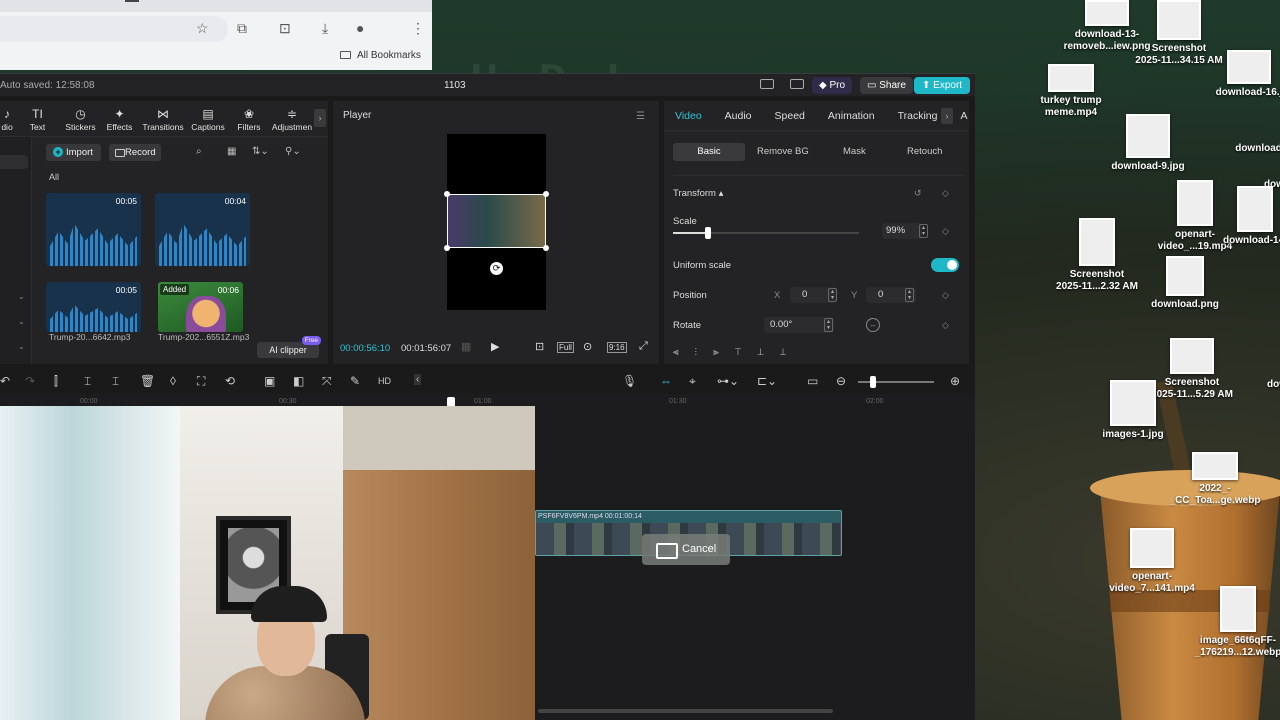 Image resolution: width=1280 pixels, height=720 pixels. What do you see at coordinates (202, 229) in the screenshot?
I see `media-item: 00:04` at bounding box center [202, 229].